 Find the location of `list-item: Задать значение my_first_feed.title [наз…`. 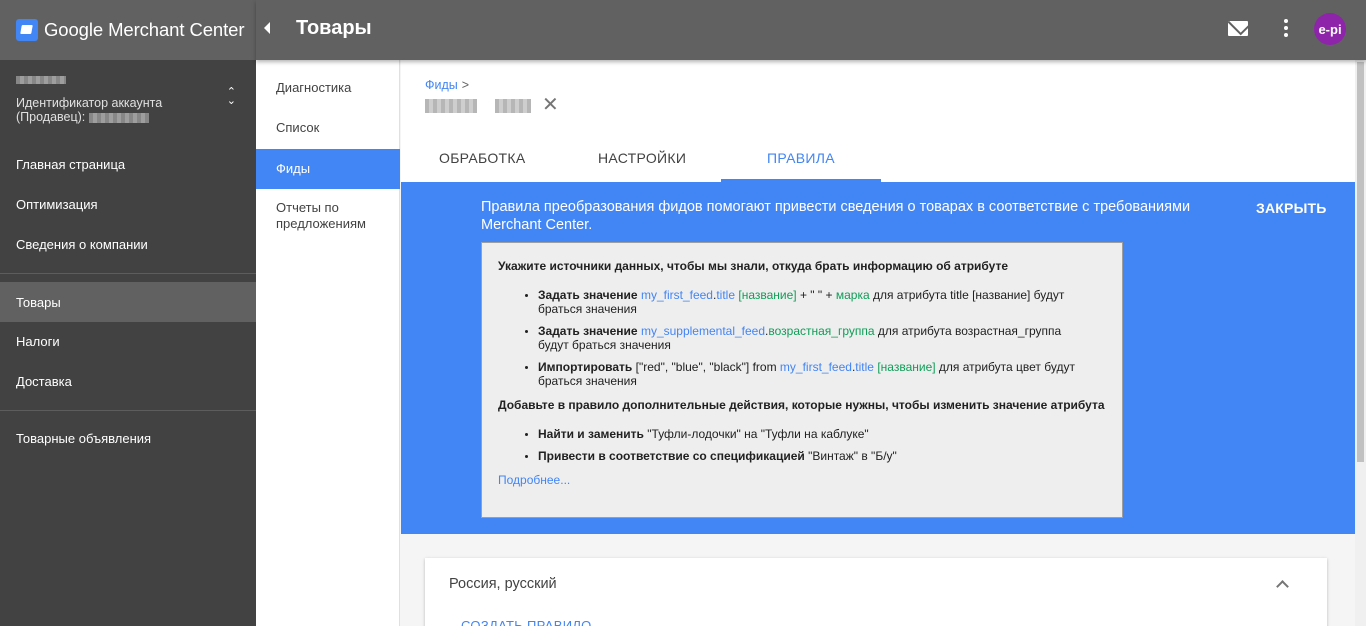

list-item: Задать значение my_first_feed.title [наз… is located at coordinates (808, 302).